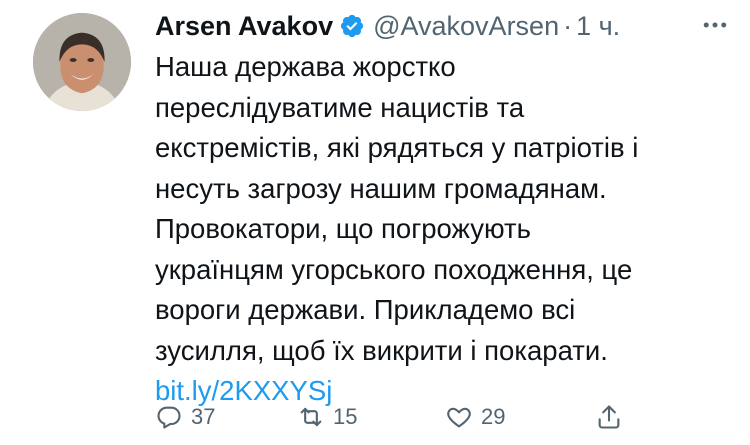 This screenshot has width=750, height=445. What do you see at coordinates (395, 421) in the screenshot?
I see `tweet-actions: 37 15 29` at bounding box center [395, 421].